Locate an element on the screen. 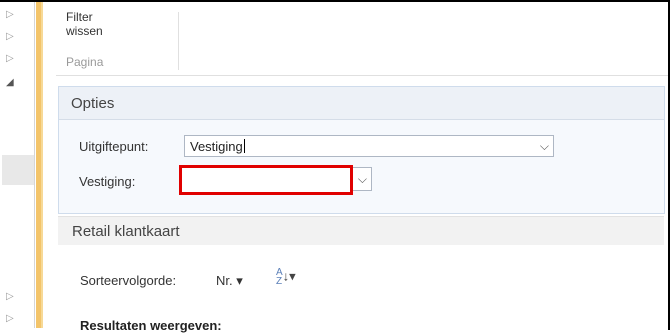  sort-order-label: Sorteervolgorde: is located at coordinates (128, 280).